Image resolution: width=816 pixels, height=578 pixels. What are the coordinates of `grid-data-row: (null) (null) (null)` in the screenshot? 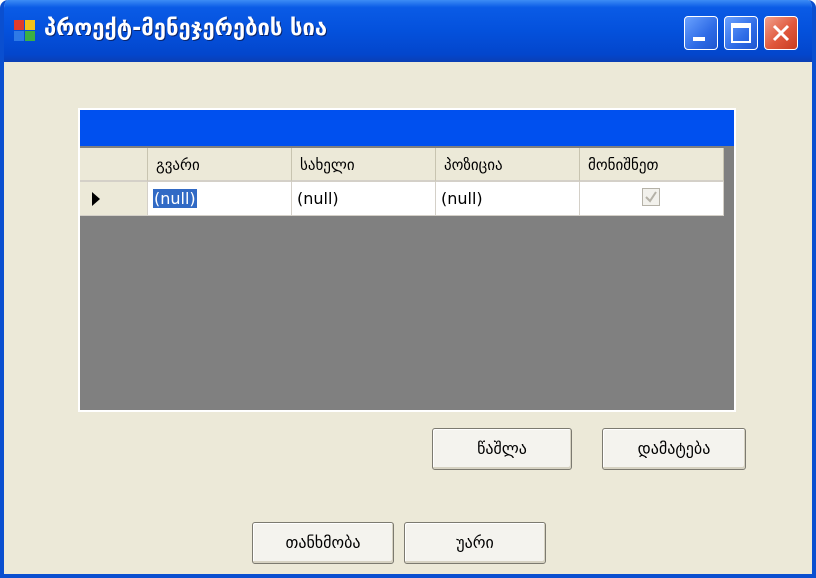 It's located at (407, 199).